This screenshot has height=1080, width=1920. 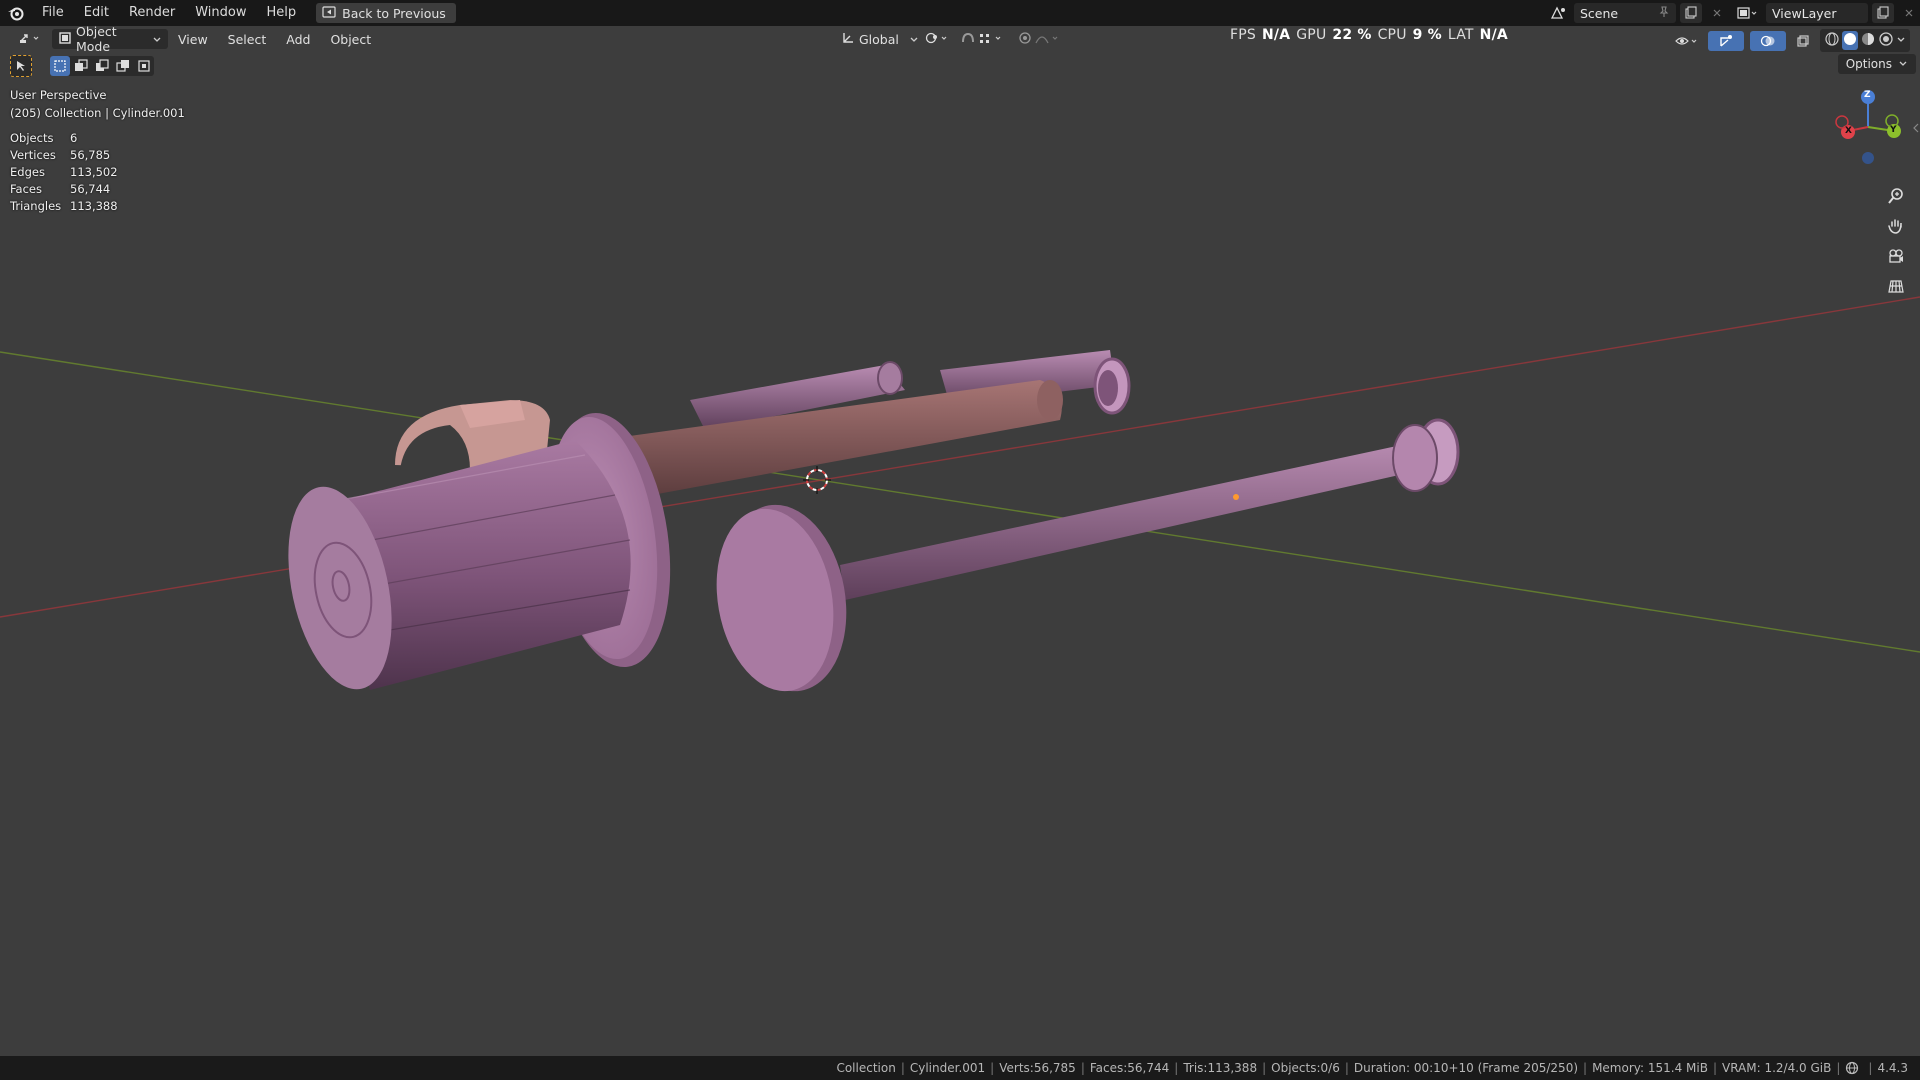 I want to click on new-view-layer-icon, so click(x=1883, y=13).